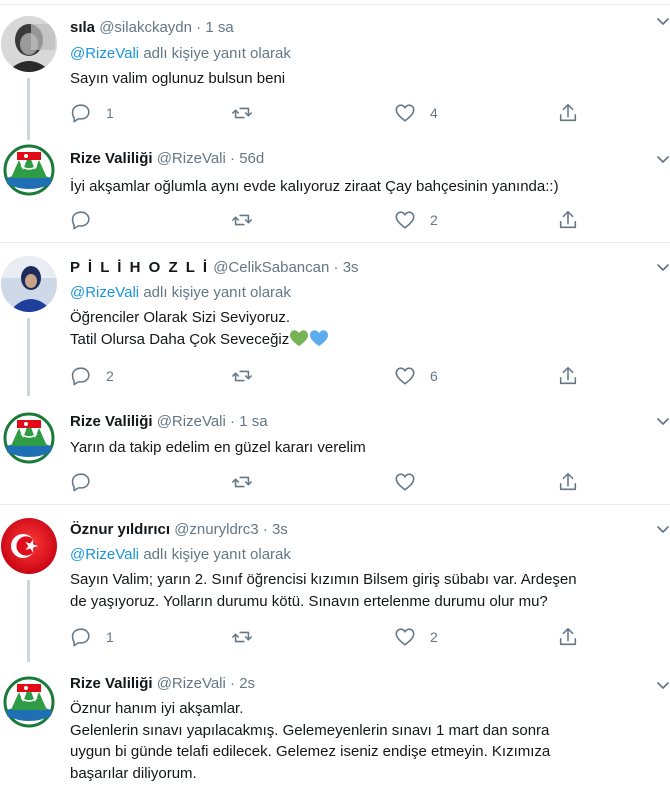 The width and height of the screenshot is (670, 805). Describe the element at coordinates (82, 27) in the screenshot. I see `display-name: sıla` at that location.